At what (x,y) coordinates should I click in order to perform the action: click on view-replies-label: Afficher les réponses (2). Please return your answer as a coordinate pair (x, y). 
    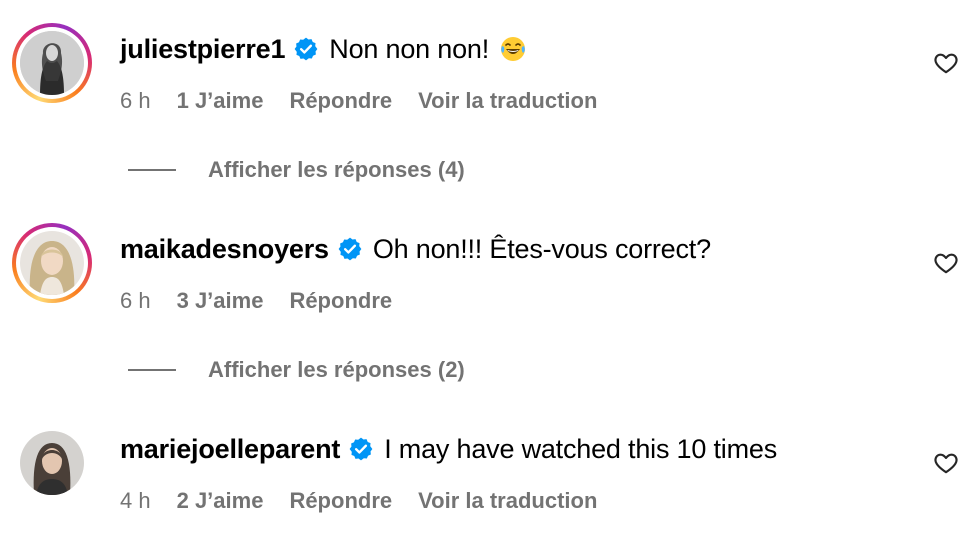
    Looking at the image, I should click on (336, 370).